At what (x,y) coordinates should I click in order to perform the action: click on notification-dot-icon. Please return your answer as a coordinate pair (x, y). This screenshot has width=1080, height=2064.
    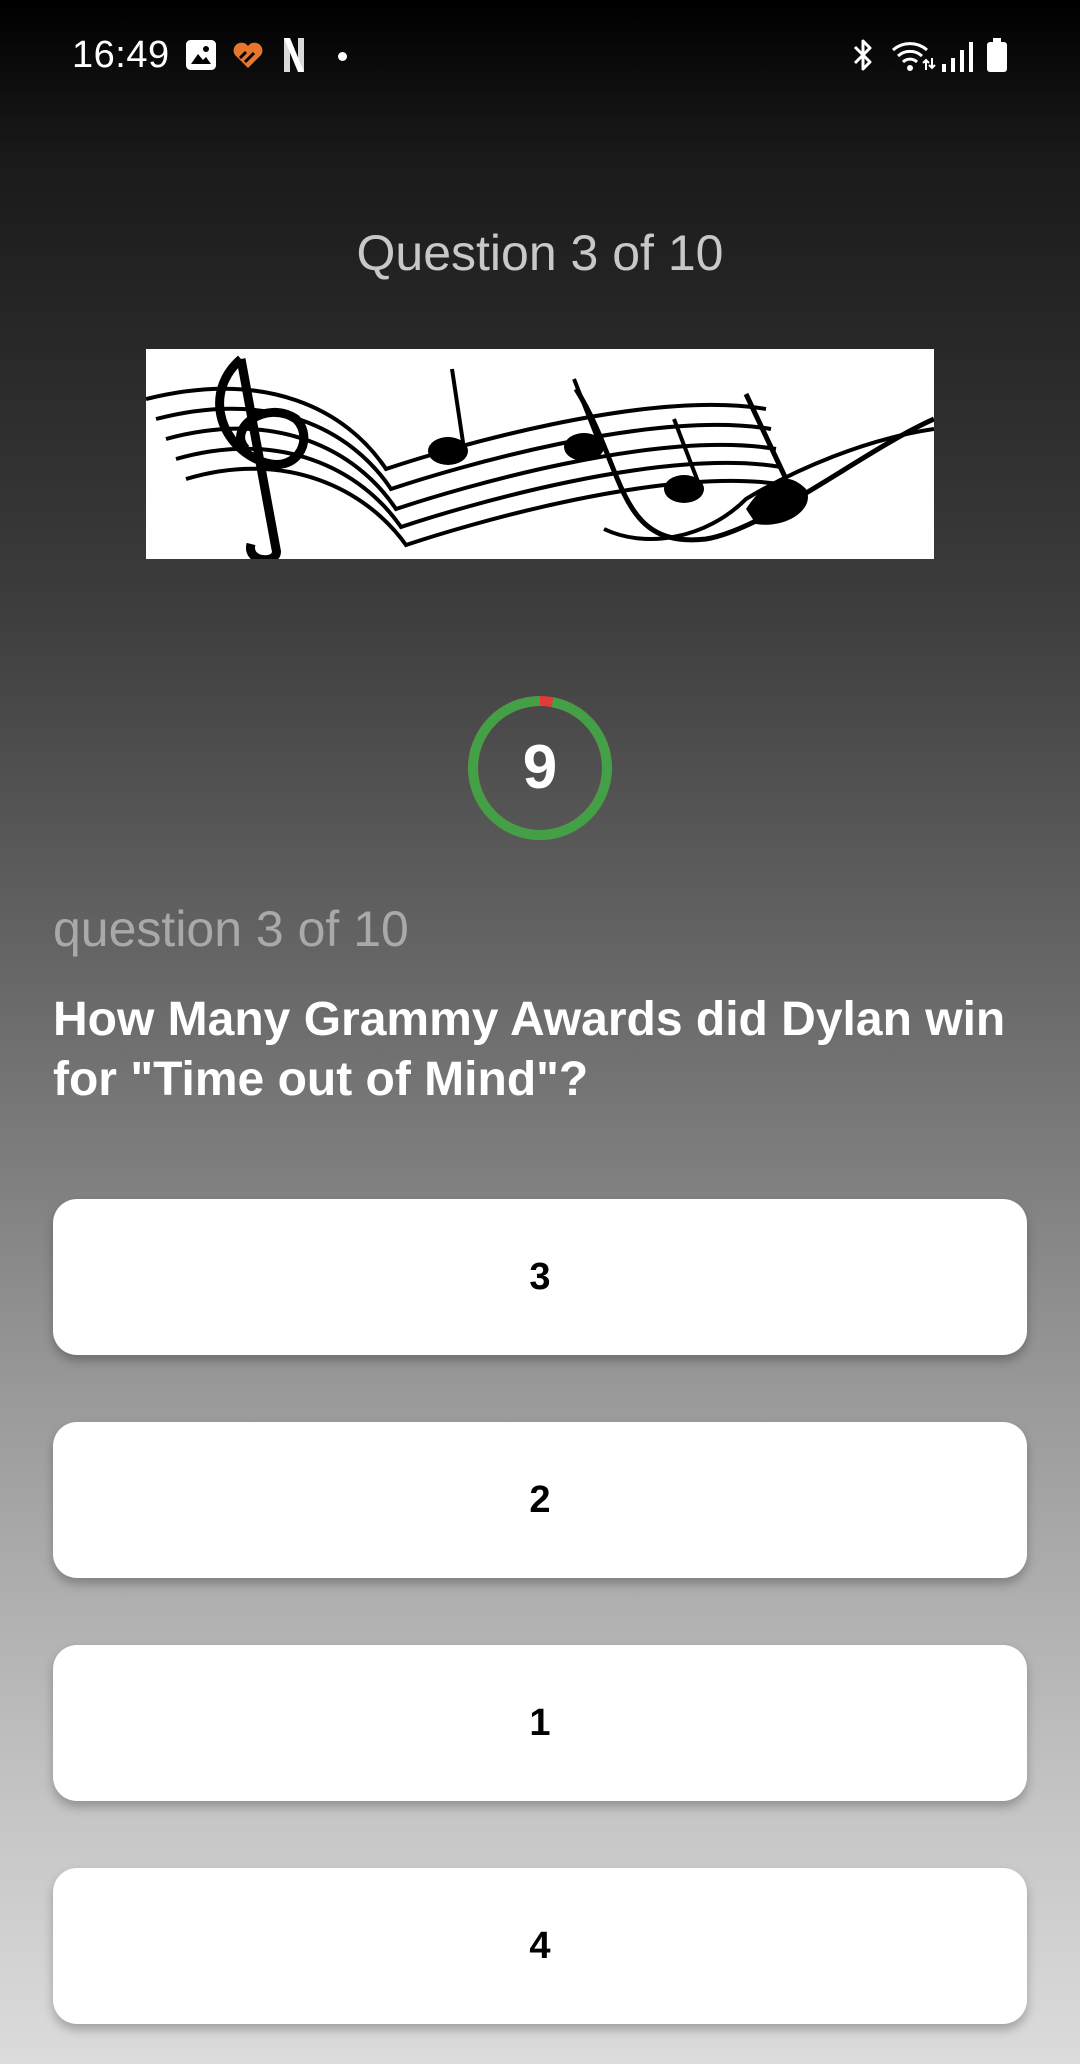
    Looking at the image, I should click on (342, 56).